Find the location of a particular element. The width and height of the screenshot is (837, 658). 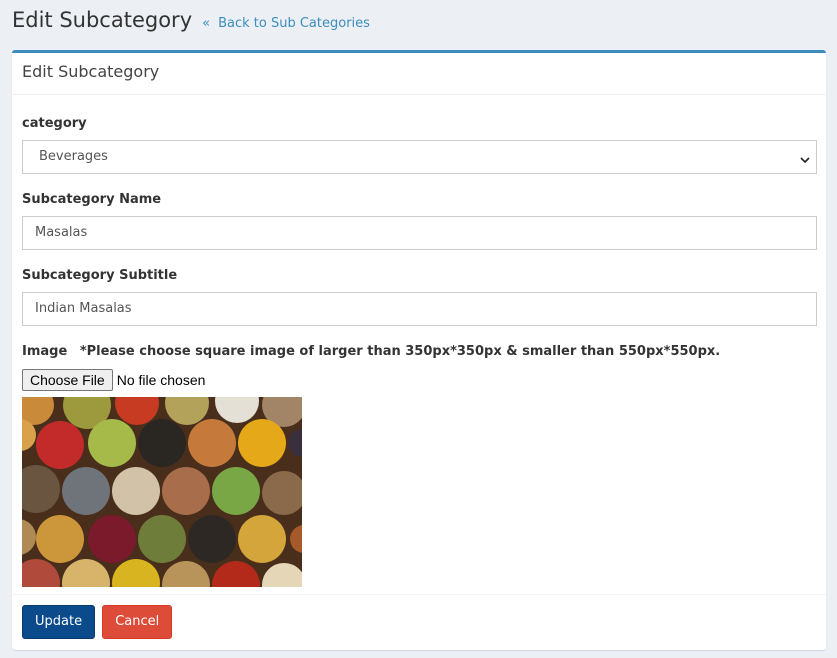

page-title: Edit Subcategory is located at coordinates (102, 20).